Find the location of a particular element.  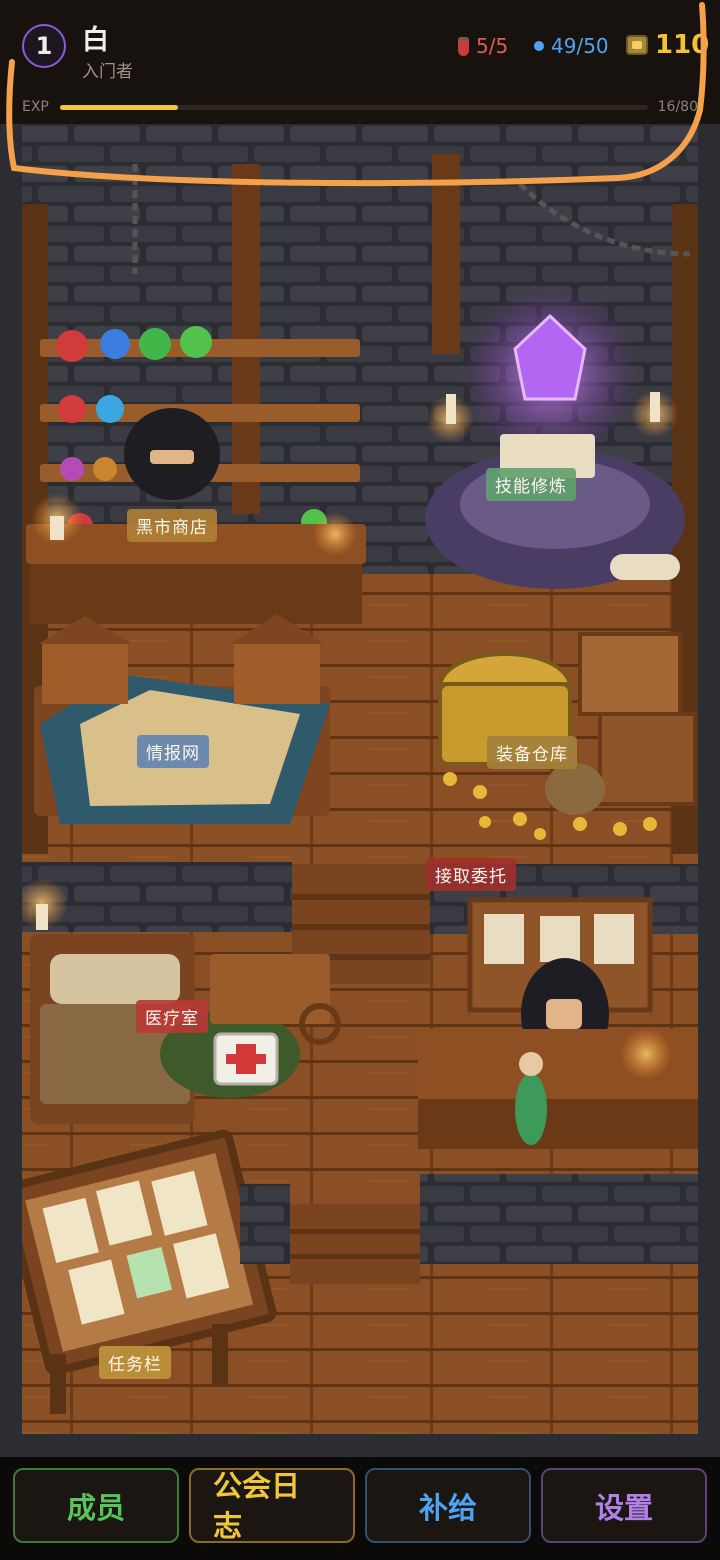

room-skill-training: 技能修炼 is located at coordinates (531, 484).